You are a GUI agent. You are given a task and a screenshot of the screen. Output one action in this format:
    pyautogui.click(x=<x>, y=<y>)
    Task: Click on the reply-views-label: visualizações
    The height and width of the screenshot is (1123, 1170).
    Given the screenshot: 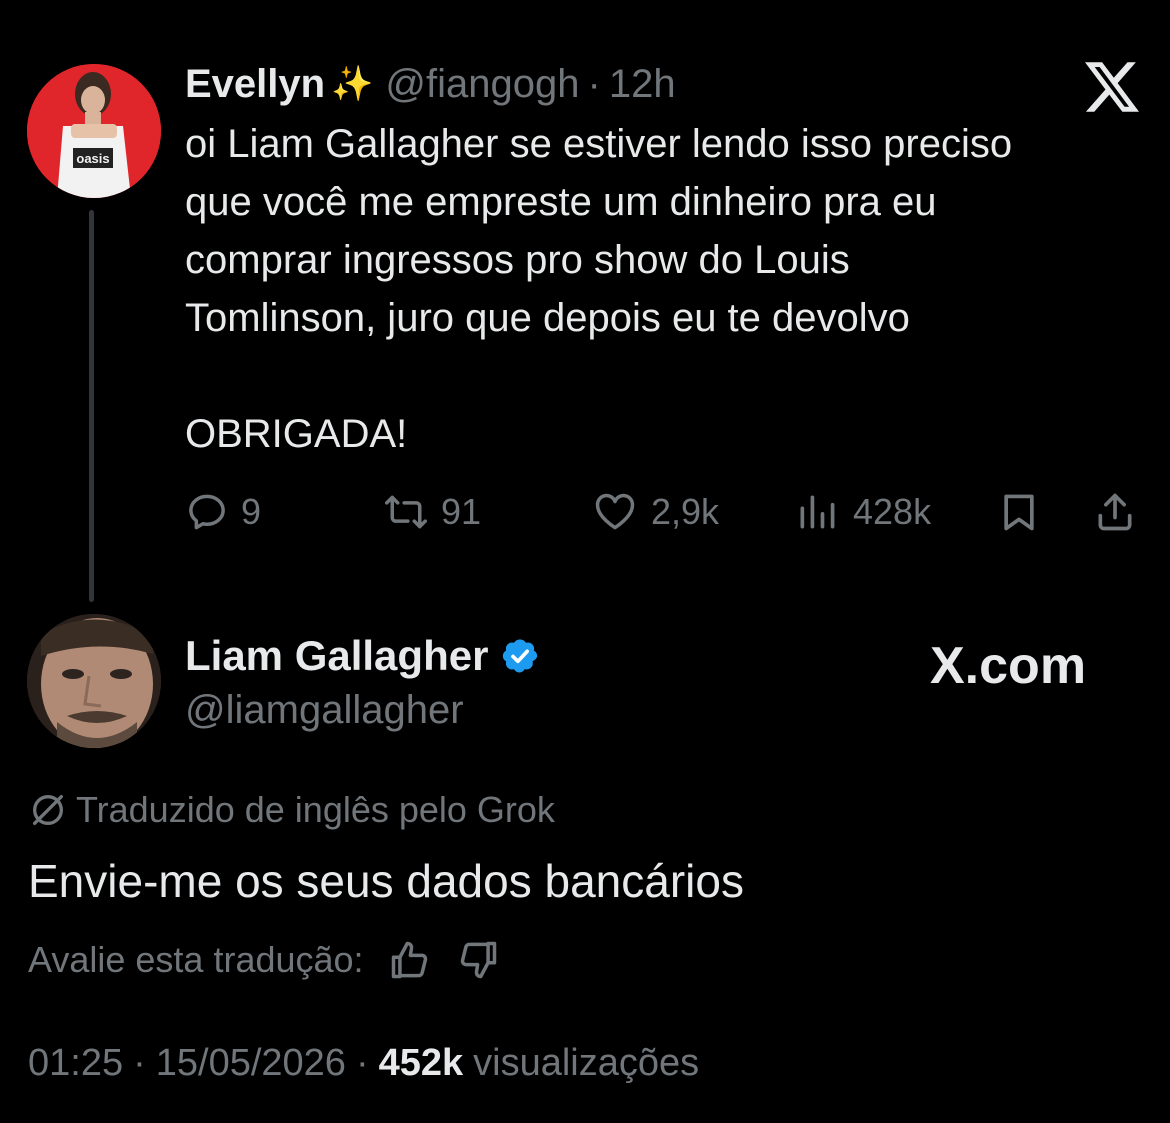 What is the action you would take?
    pyautogui.click(x=586, y=1062)
    